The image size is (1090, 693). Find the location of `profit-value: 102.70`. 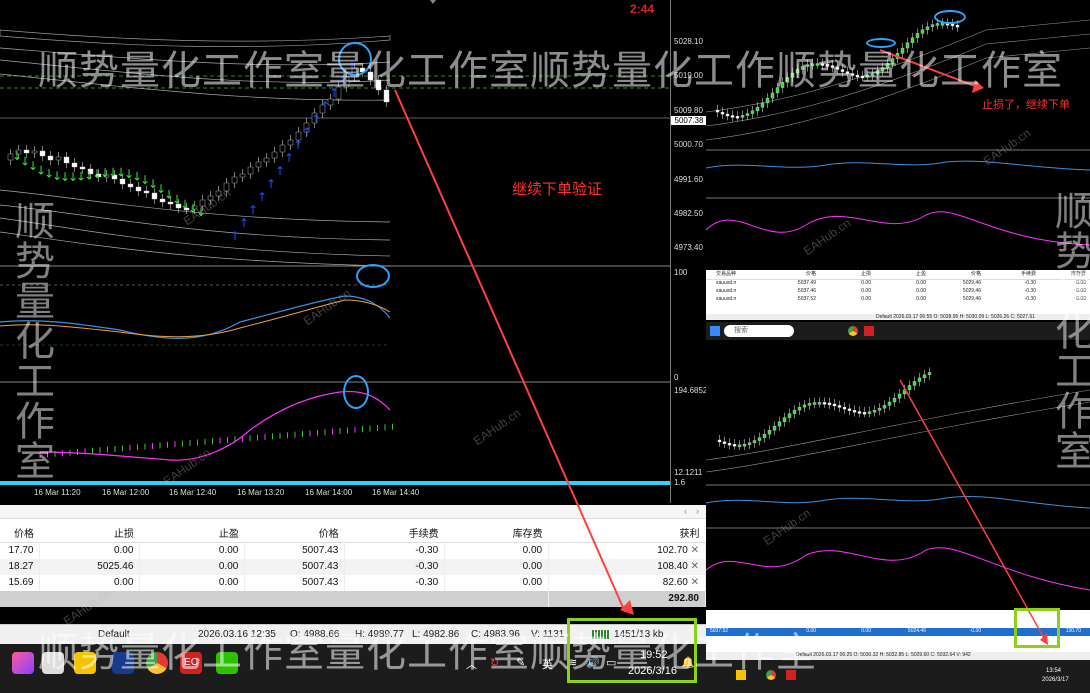

profit-value: 102.70 is located at coordinates (672, 551).